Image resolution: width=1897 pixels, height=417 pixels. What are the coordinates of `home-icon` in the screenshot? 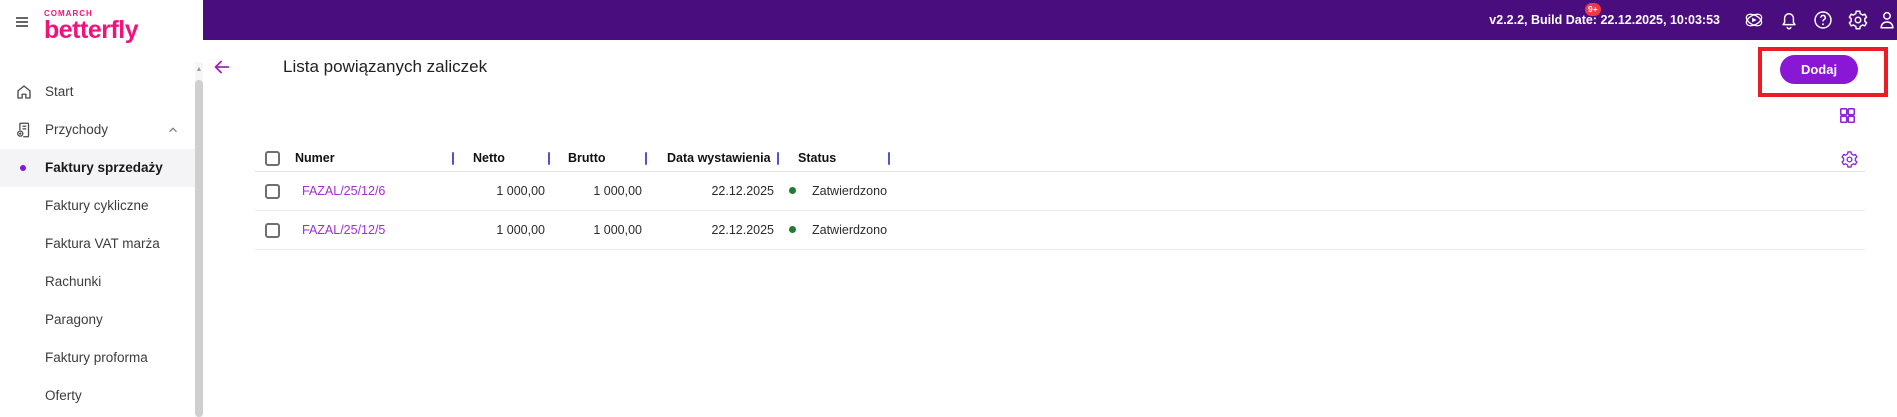 It's located at (24, 92).